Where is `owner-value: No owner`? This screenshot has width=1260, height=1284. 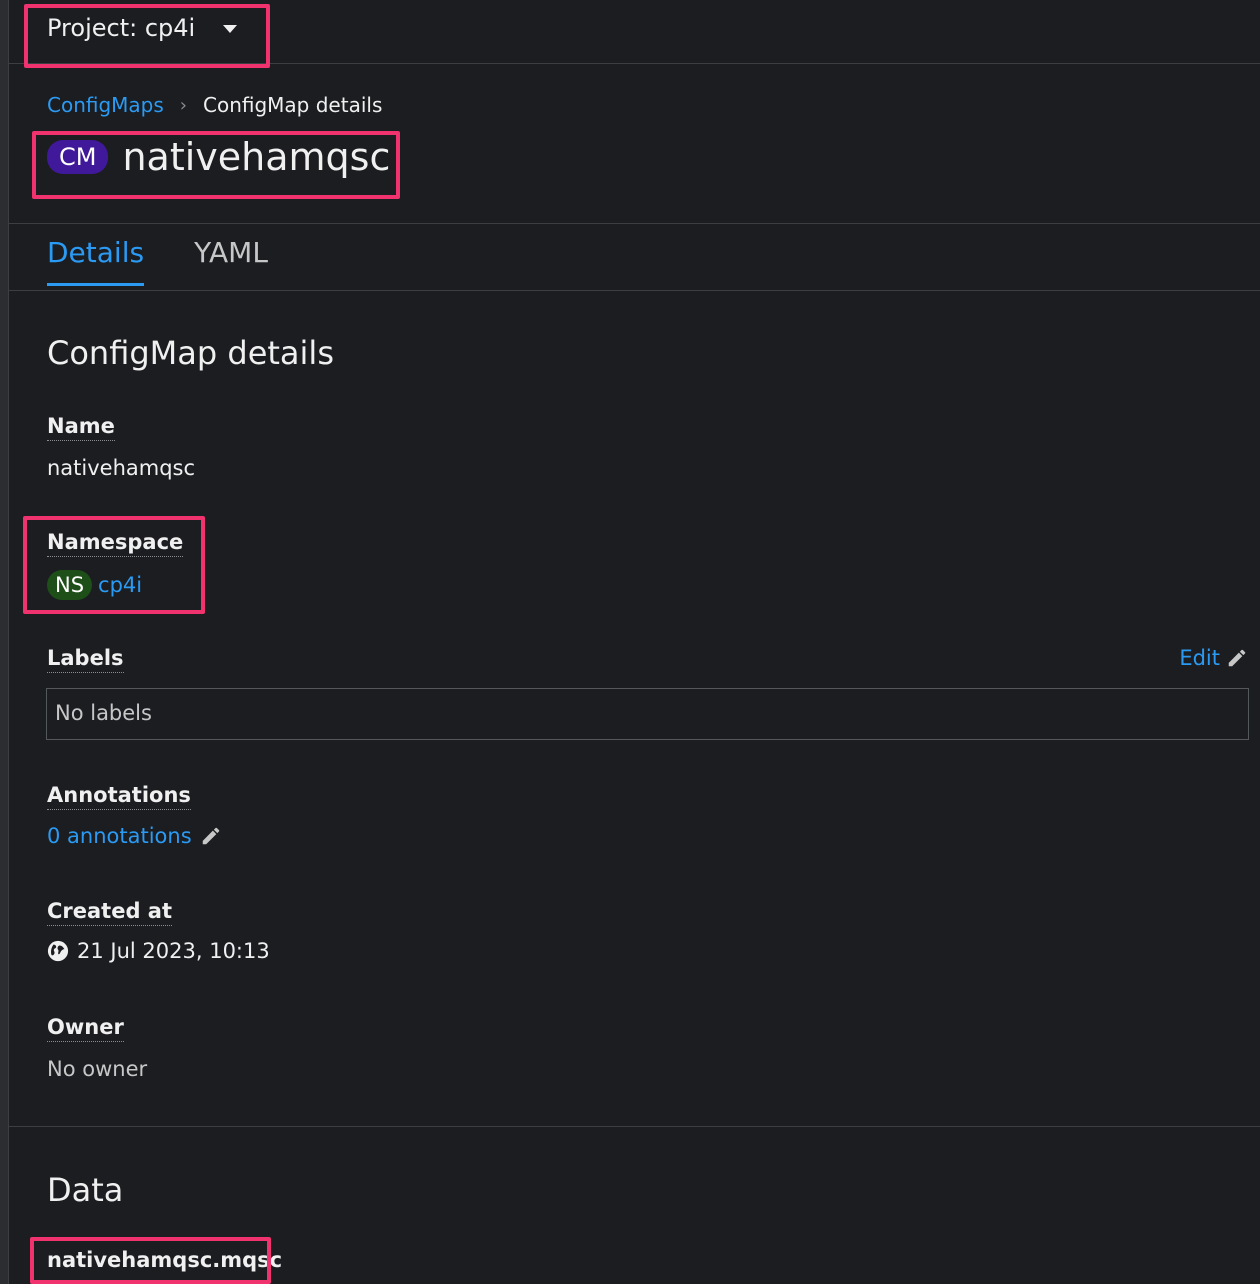
owner-value: No owner is located at coordinates (97, 1069).